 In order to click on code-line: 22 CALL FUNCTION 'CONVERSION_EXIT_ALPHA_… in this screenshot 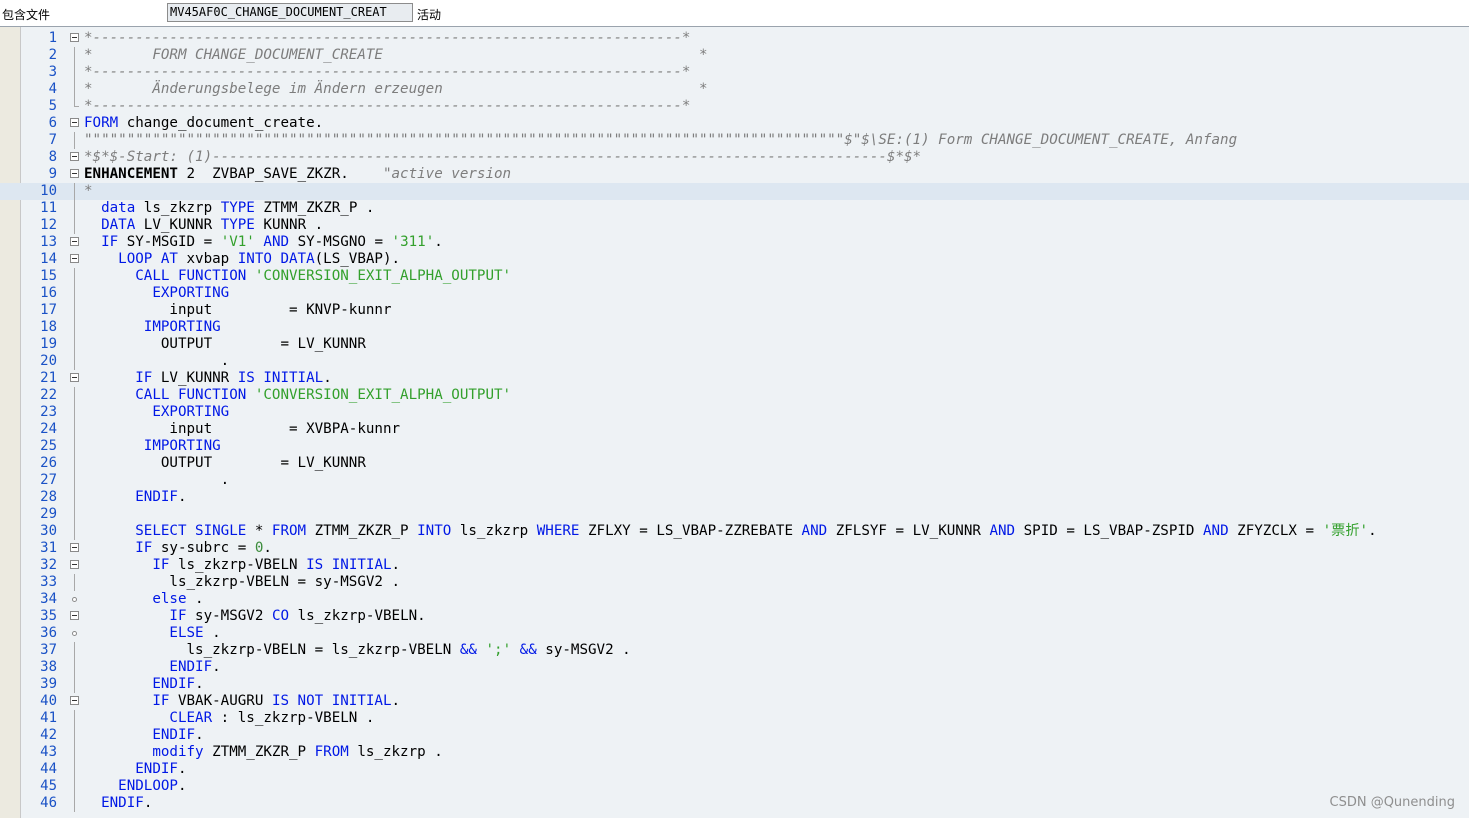, I will do `click(734, 395)`.